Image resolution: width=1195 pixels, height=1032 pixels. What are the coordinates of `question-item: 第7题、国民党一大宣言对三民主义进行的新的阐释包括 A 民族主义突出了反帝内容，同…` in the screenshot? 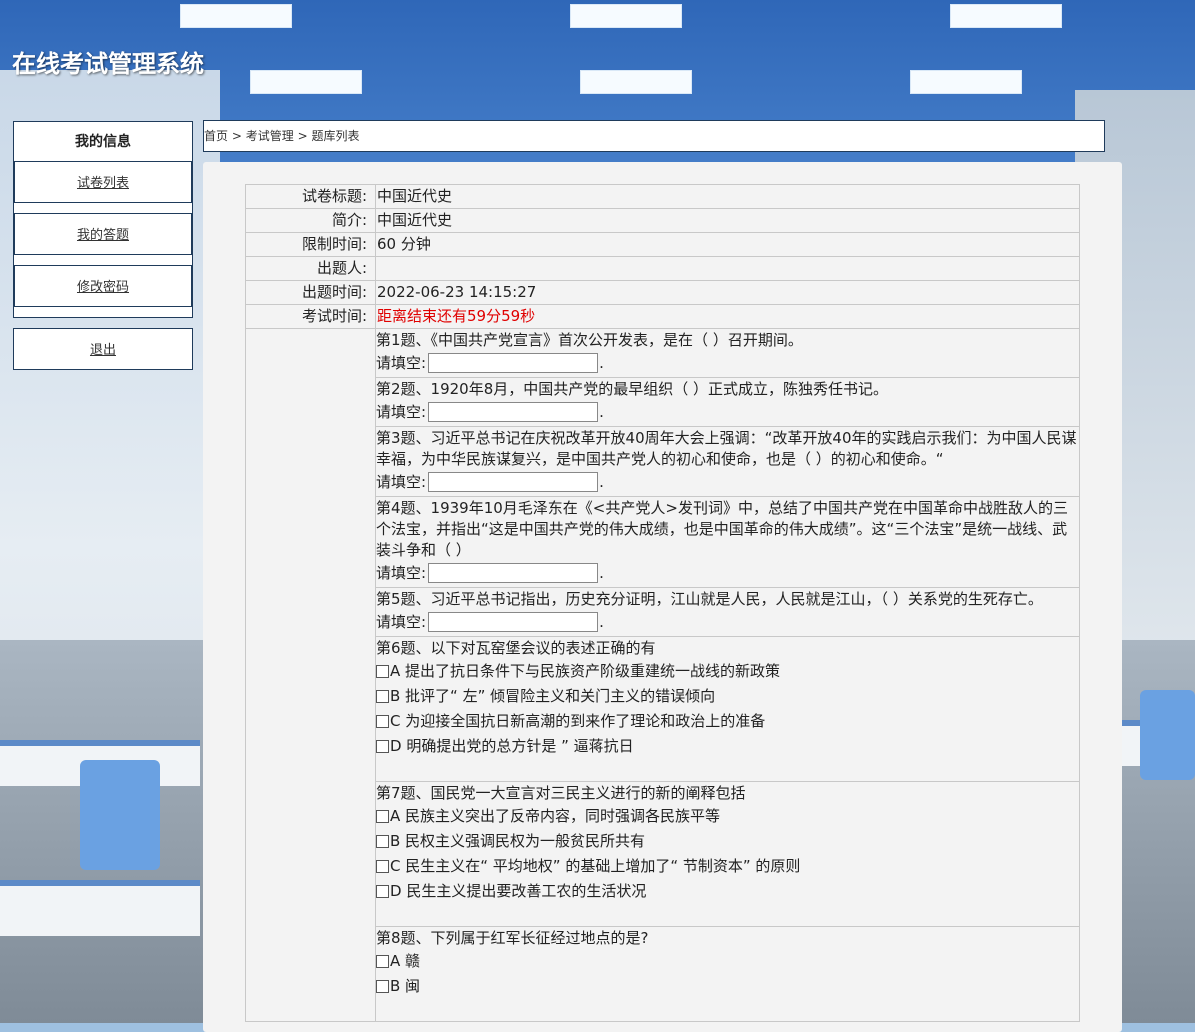 It's located at (727, 853).